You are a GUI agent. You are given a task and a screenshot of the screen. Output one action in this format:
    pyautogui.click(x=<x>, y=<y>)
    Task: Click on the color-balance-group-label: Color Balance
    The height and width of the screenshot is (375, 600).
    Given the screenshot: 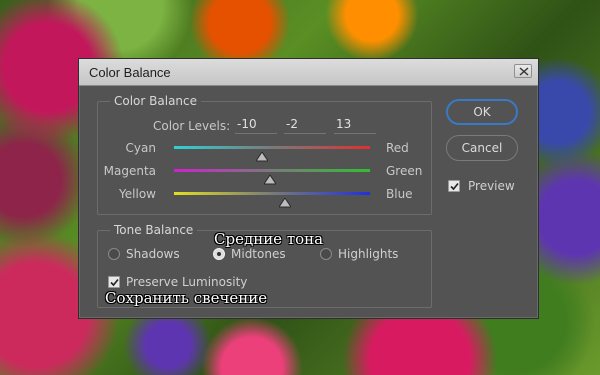 What is the action you would take?
    pyautogui.click(x=156, y=101)
    